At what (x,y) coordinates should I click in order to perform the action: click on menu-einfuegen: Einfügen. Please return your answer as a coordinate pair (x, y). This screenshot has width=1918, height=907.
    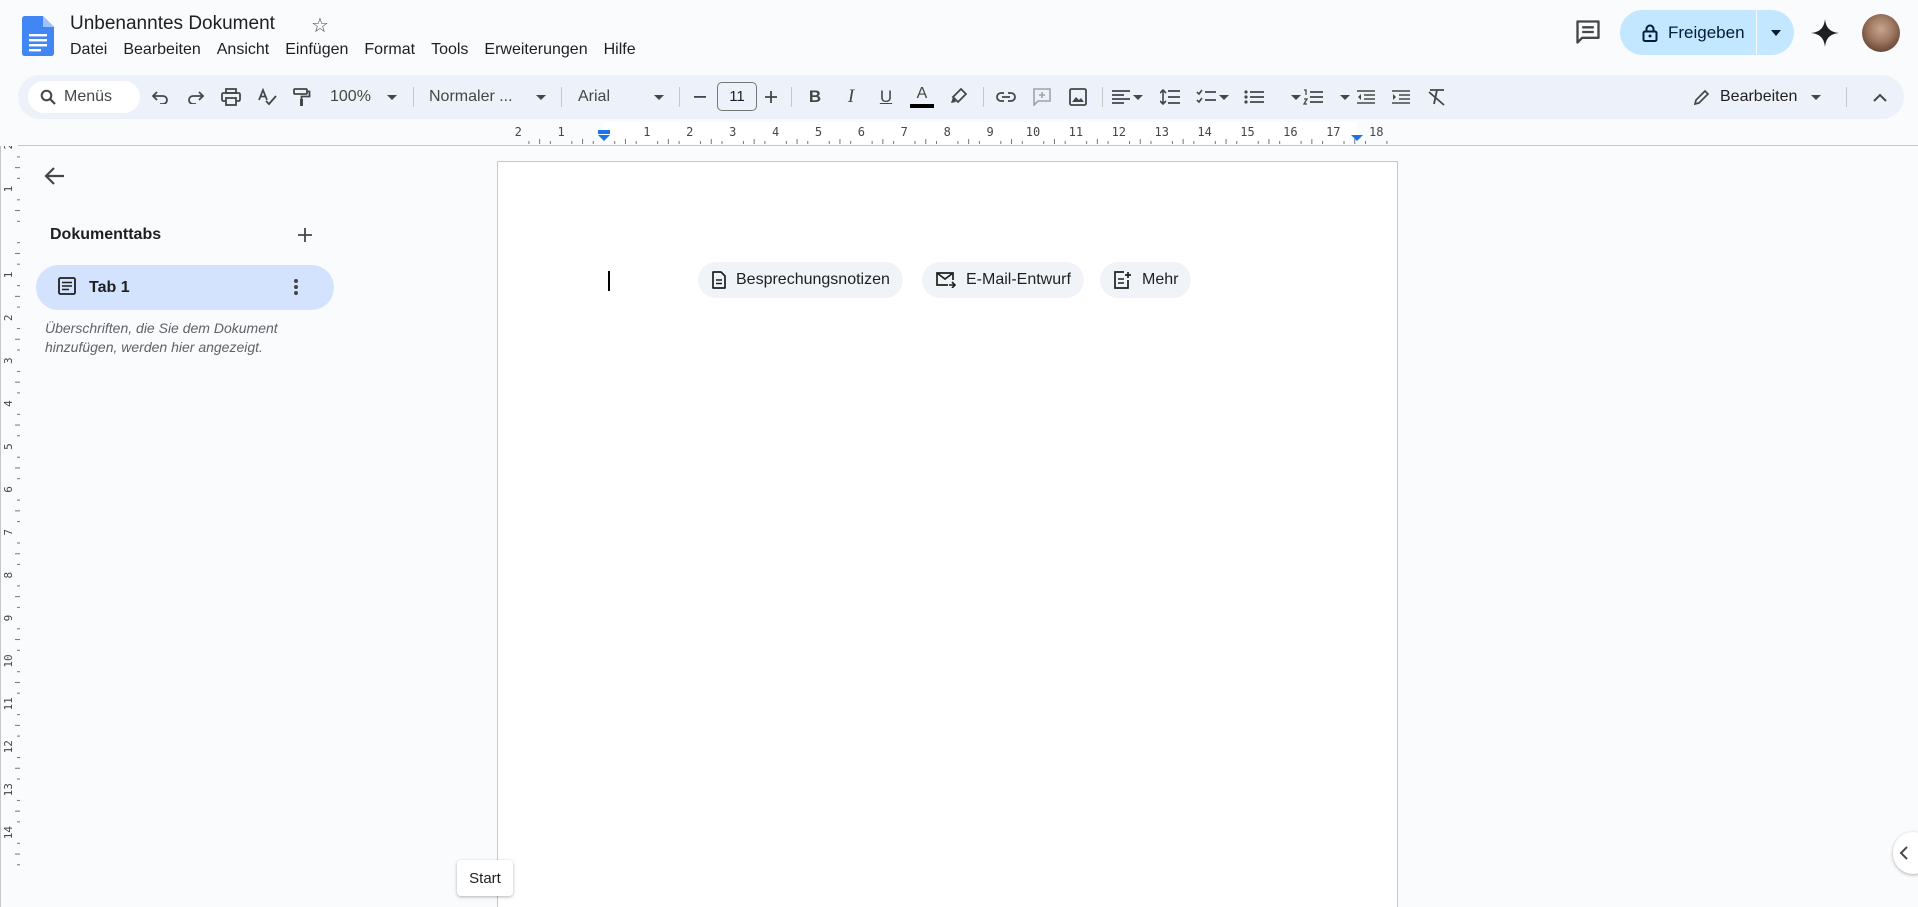
    Looking at the image, I should click on (316, 50).